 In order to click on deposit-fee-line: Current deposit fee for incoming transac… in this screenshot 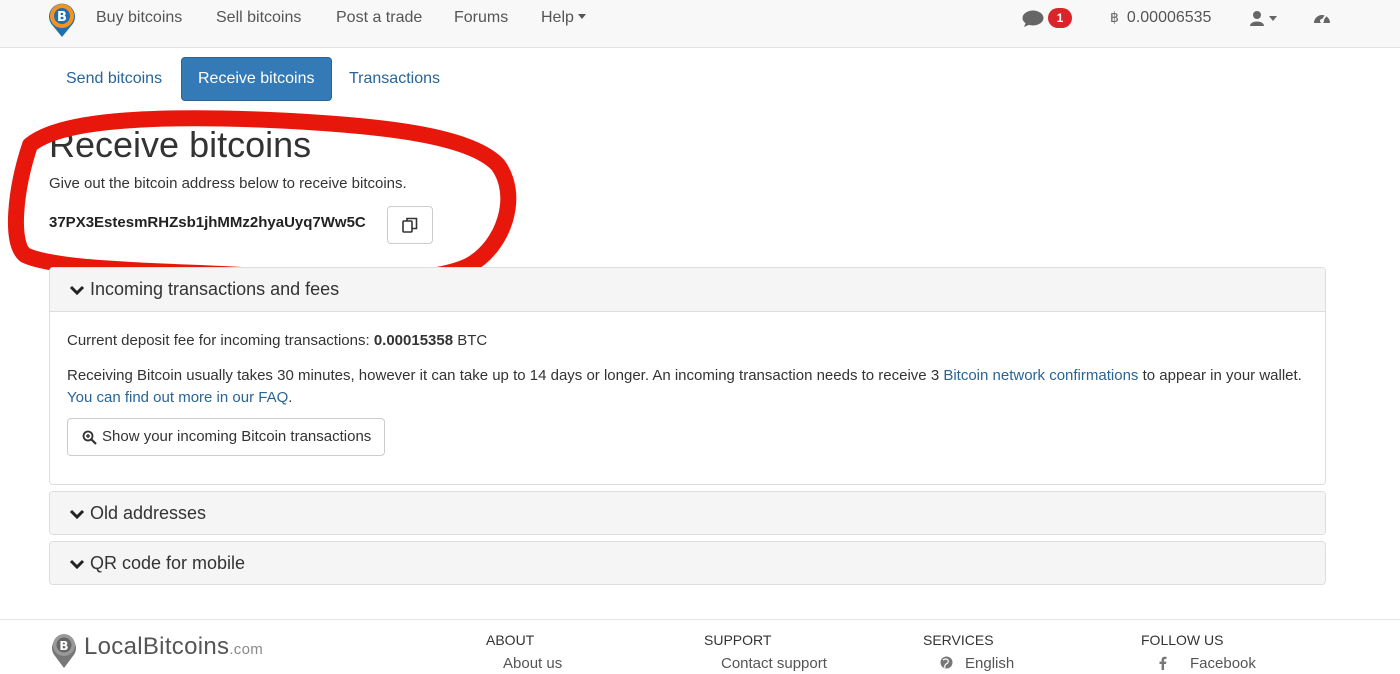, I will do `click(277, 340)`.